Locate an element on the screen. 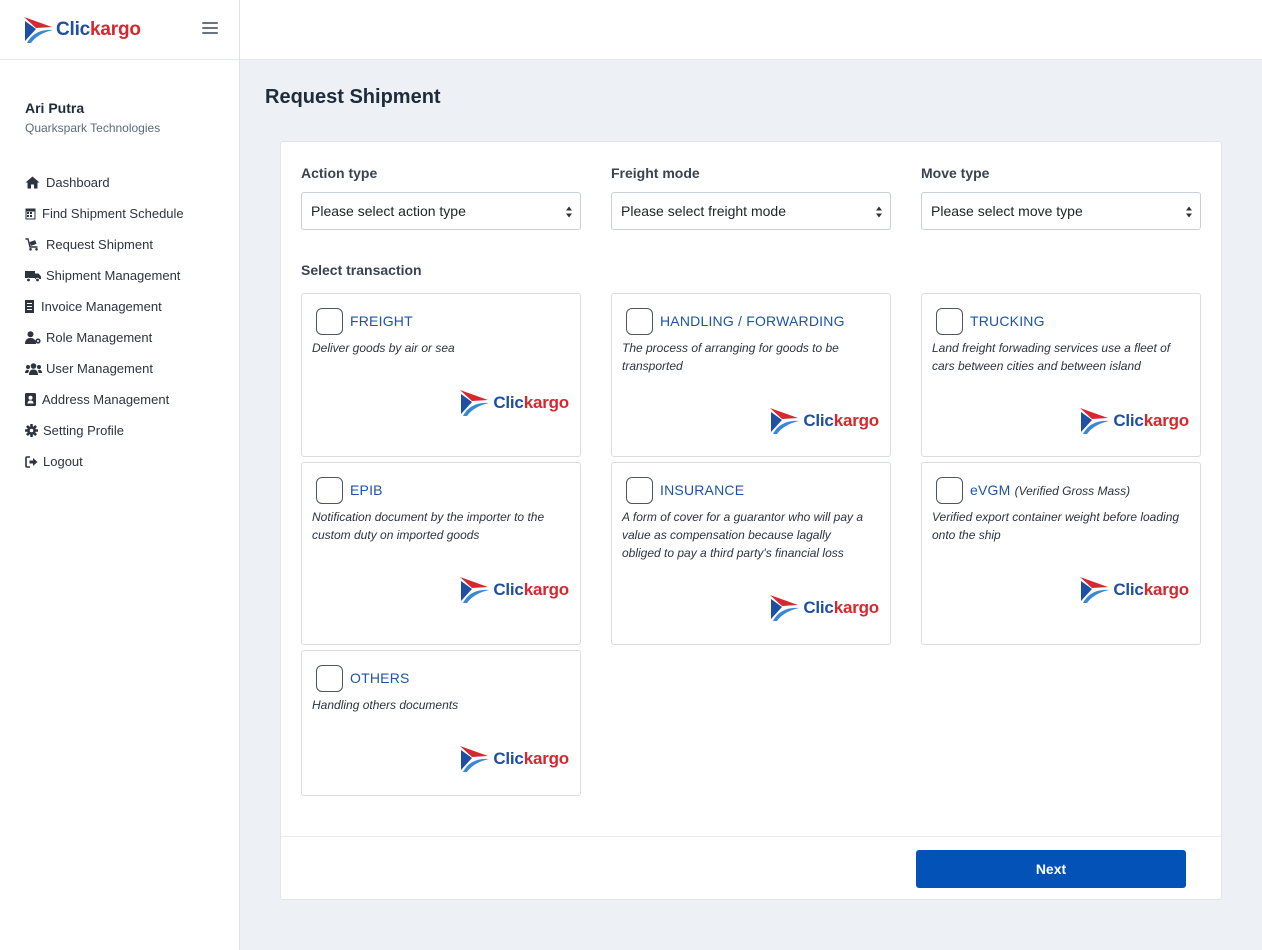  sidebar-item-label: Dashboard is located at coordinates (78, 182).